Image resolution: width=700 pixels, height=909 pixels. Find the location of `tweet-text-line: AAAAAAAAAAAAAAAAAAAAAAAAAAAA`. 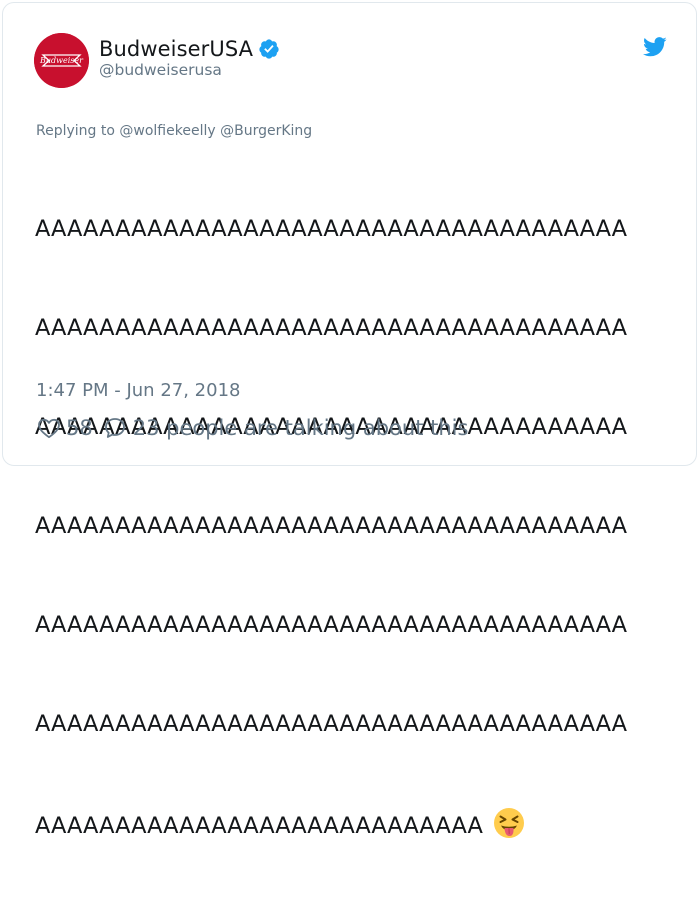

tweet-text-line: AAAAAAAAAAAAAAAAAAAAAAAAAAAA is located at coordinates (365, 825).